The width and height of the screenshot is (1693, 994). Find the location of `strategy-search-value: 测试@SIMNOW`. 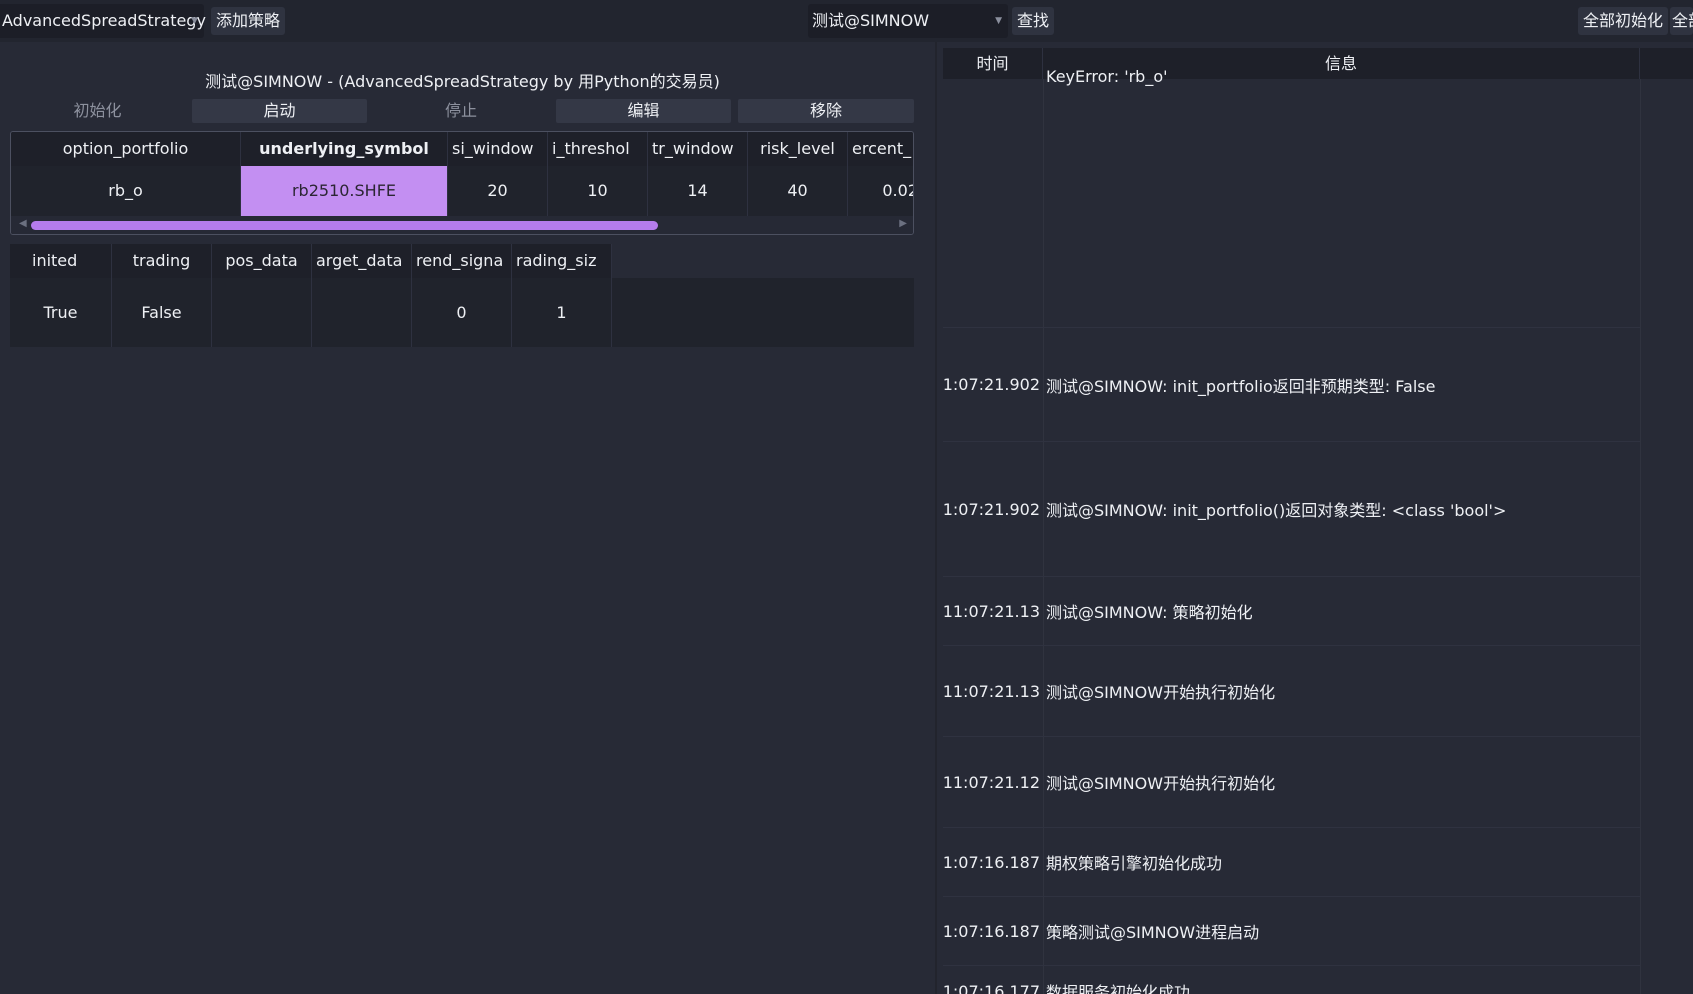

strategy-search-value: 测试@SIMNOW is located at coordinates (871, 20).